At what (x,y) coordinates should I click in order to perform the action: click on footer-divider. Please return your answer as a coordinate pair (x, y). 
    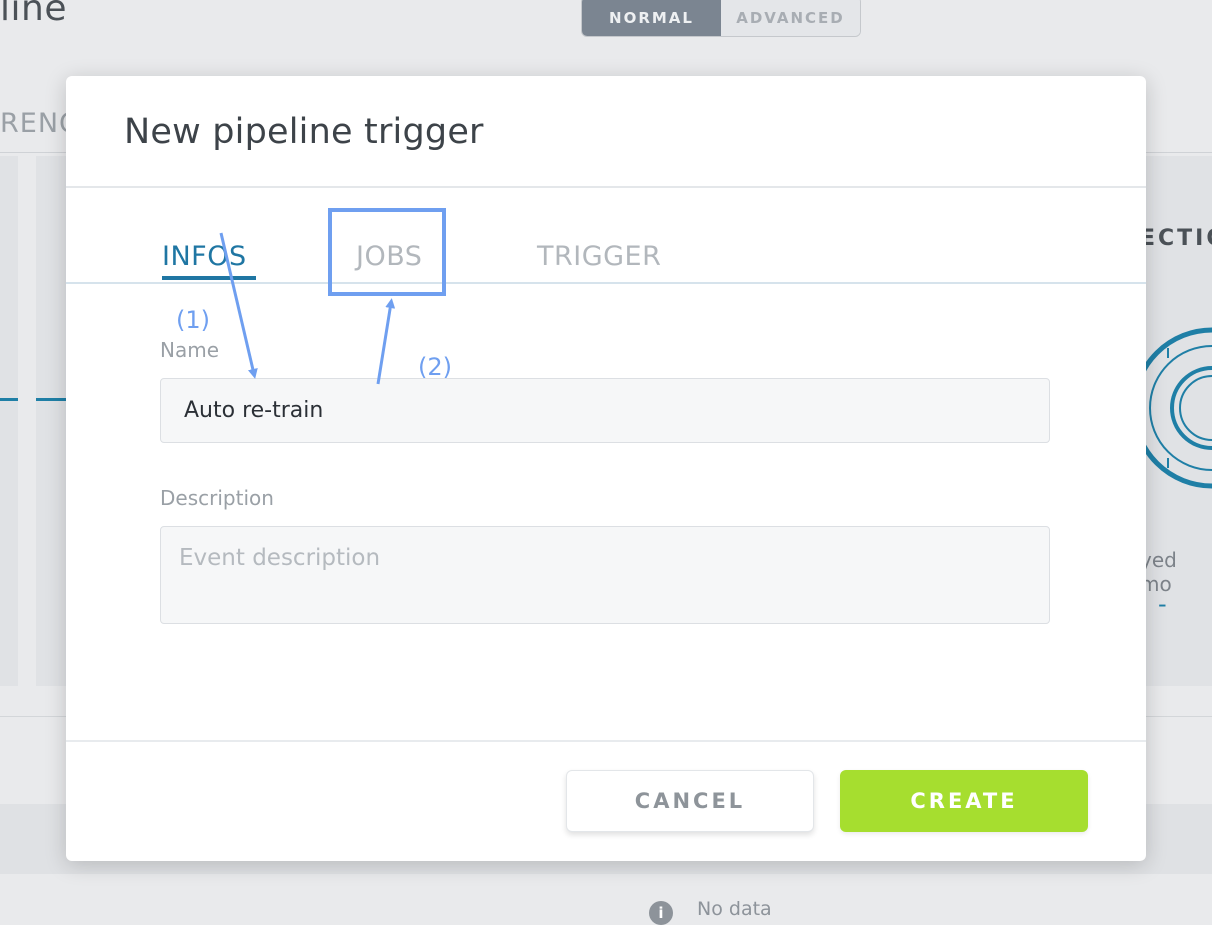
    Looking at the image, I should click on (606, 741).